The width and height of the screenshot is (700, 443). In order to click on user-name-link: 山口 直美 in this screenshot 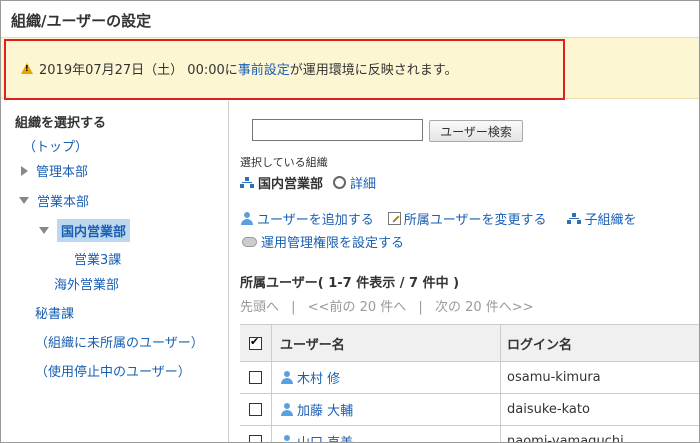, I will do `click(325, 437)`.